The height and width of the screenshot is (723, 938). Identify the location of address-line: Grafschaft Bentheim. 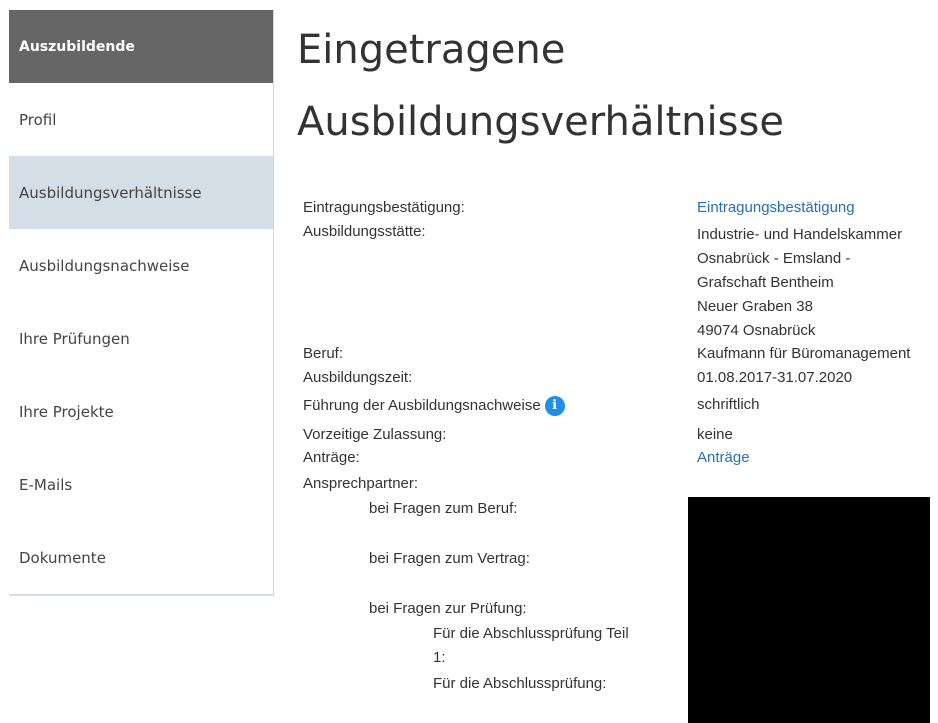
(765, 282).